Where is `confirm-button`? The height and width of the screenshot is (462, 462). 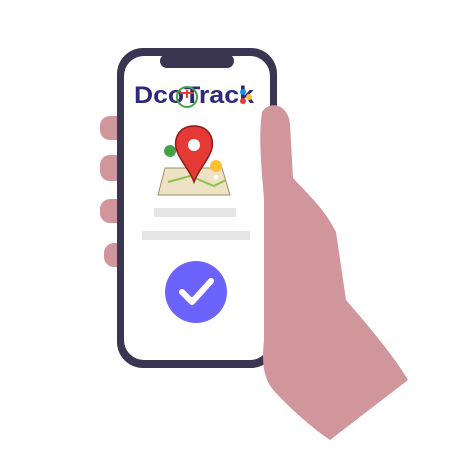
confirm-button is located at coordinates (196, 292).